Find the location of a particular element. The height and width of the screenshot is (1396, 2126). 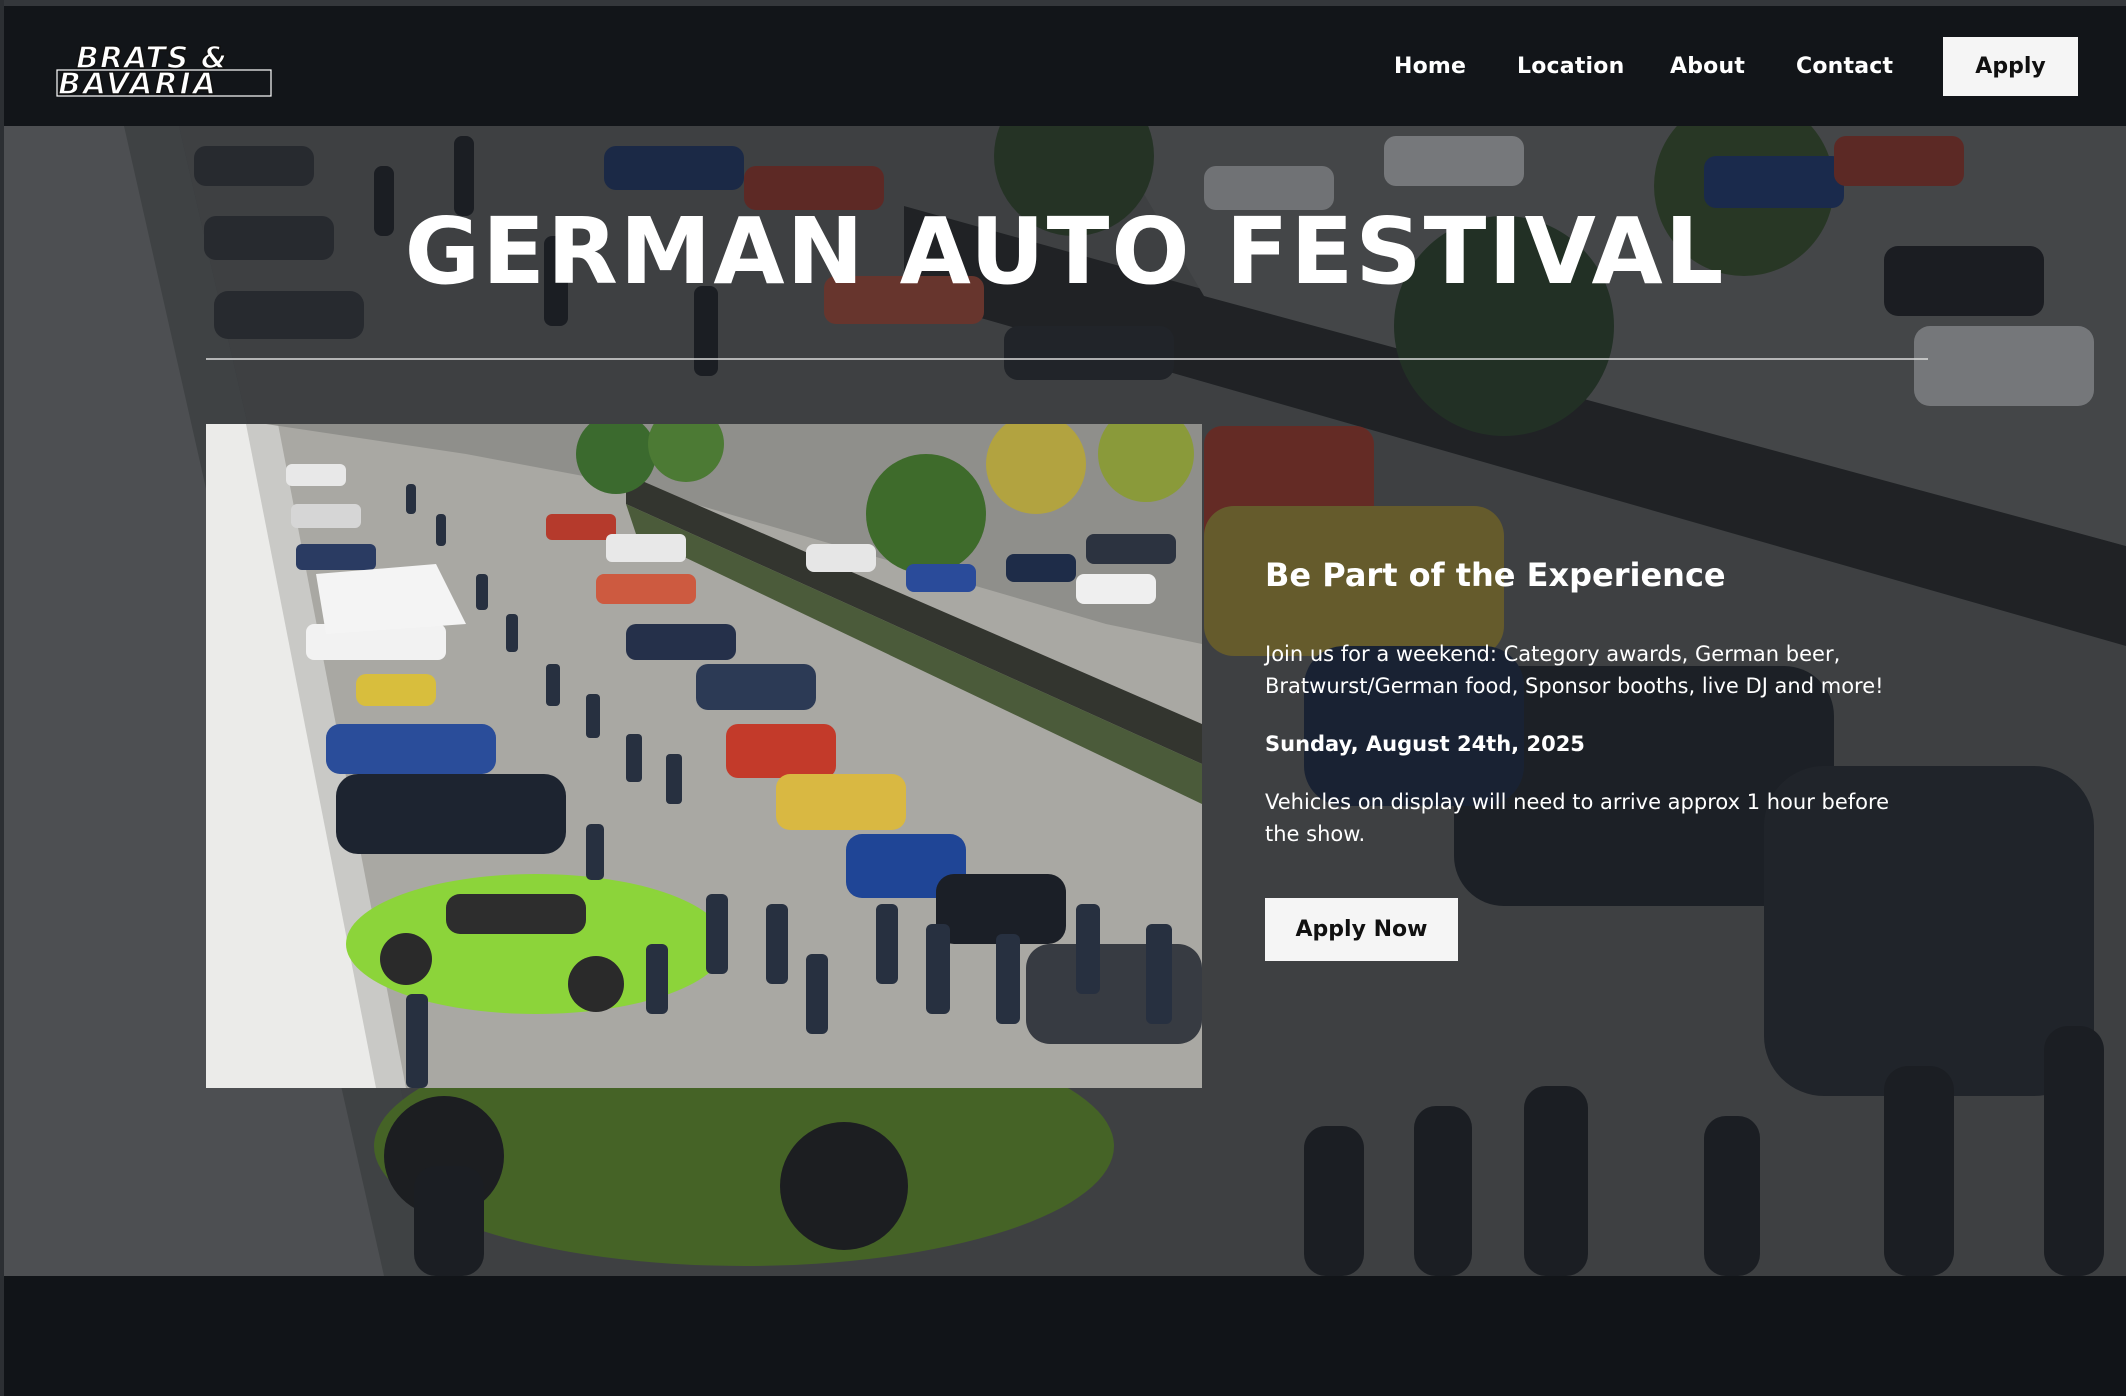

event-date: Sunday, August 24th, 2025 is located at coordinates (1425, 744).